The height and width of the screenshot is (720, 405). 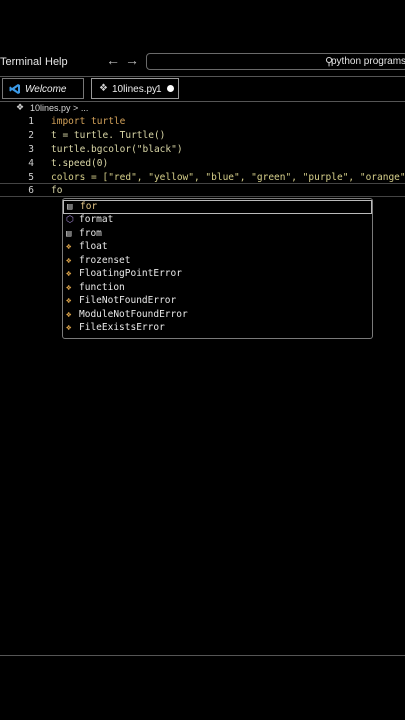 I want to click on forward-arrow-icon: →, so click(x=132, y=60).